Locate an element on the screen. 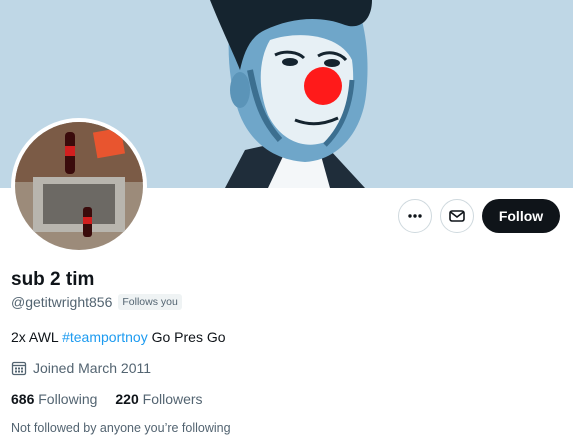 The width and height of the screenshot is (573, 442). follow-stats: 686 Following 220 Followers is located at coordinates (107, 399).